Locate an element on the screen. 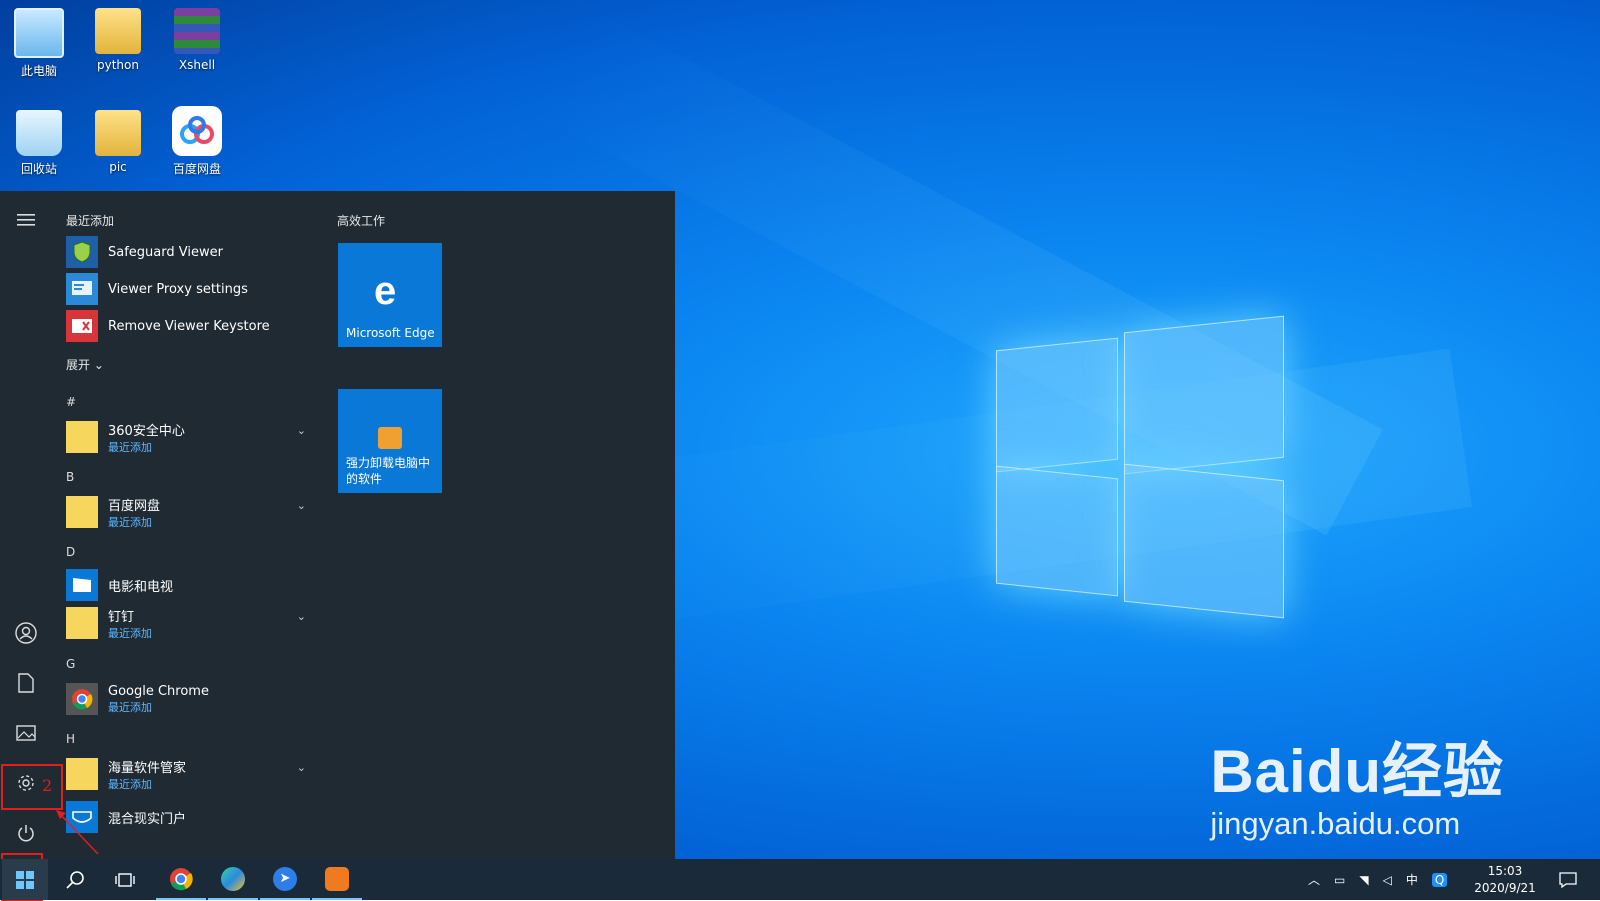 The width and height of the screenshot is (1600, 901). app-360-security: 360安全中心 最近添加 ⌄ is located at coordinates (193, 437).